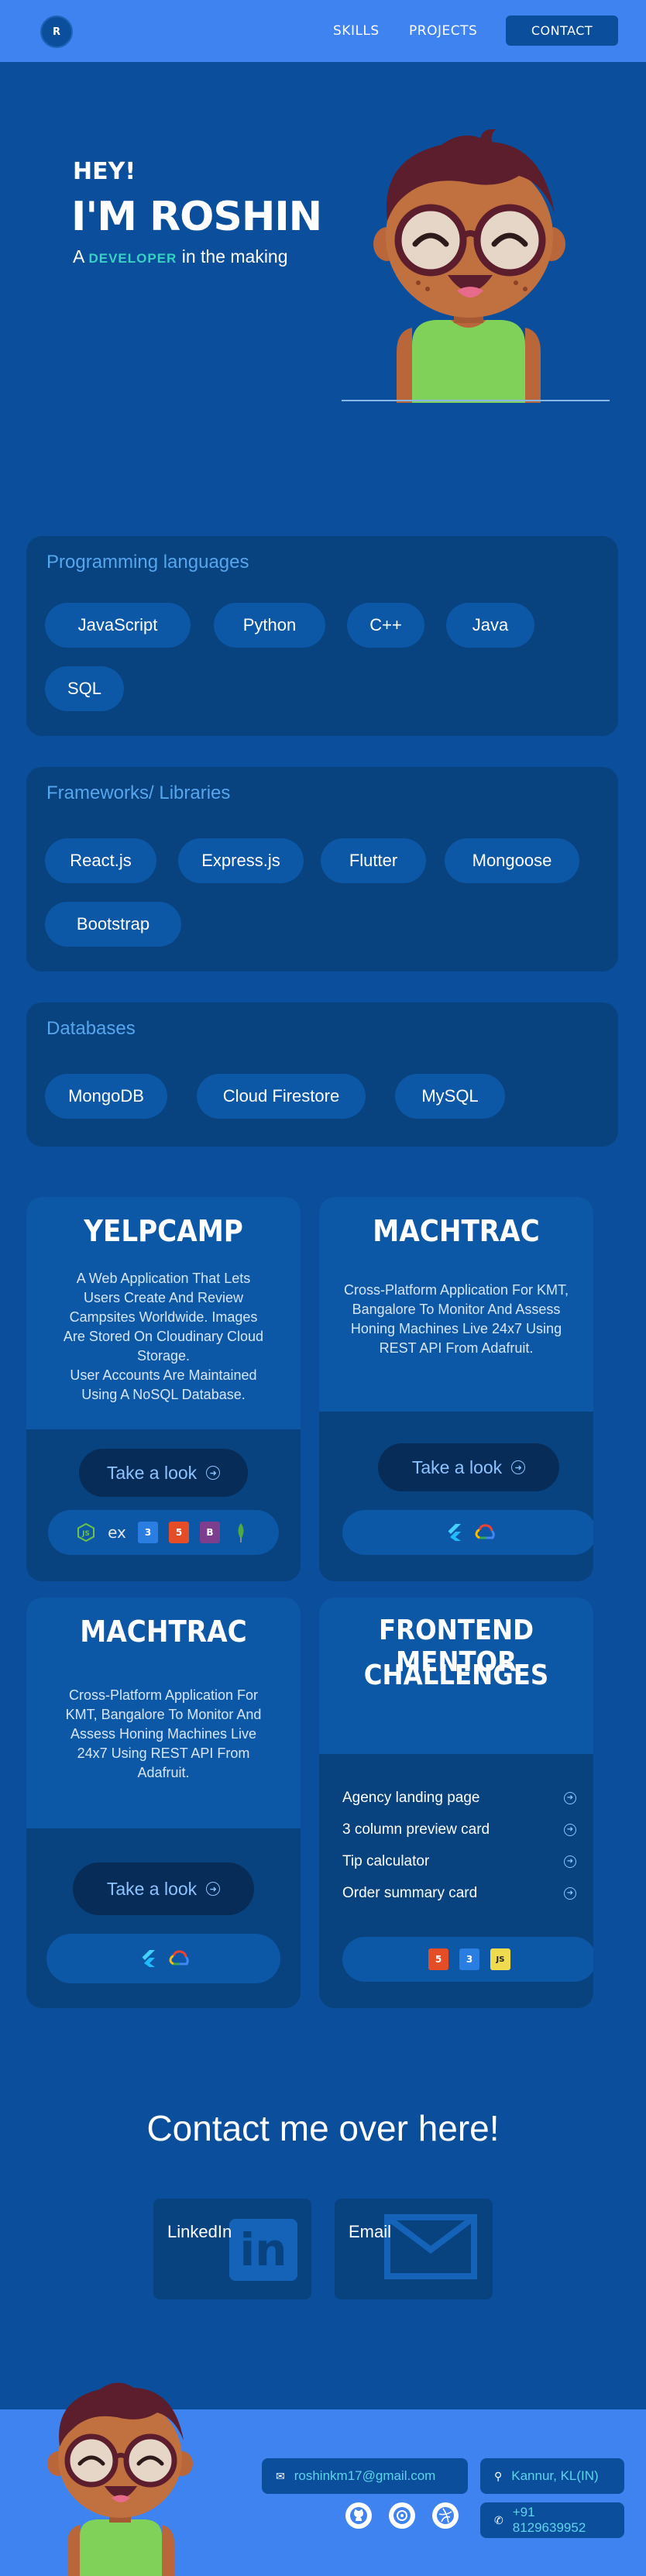 The height and width of the screenshot is (2576, 646). Describe the element at coordinates (199, 2231) in the screenshot. I see `linkedin-label: LinkedIn` at that location.